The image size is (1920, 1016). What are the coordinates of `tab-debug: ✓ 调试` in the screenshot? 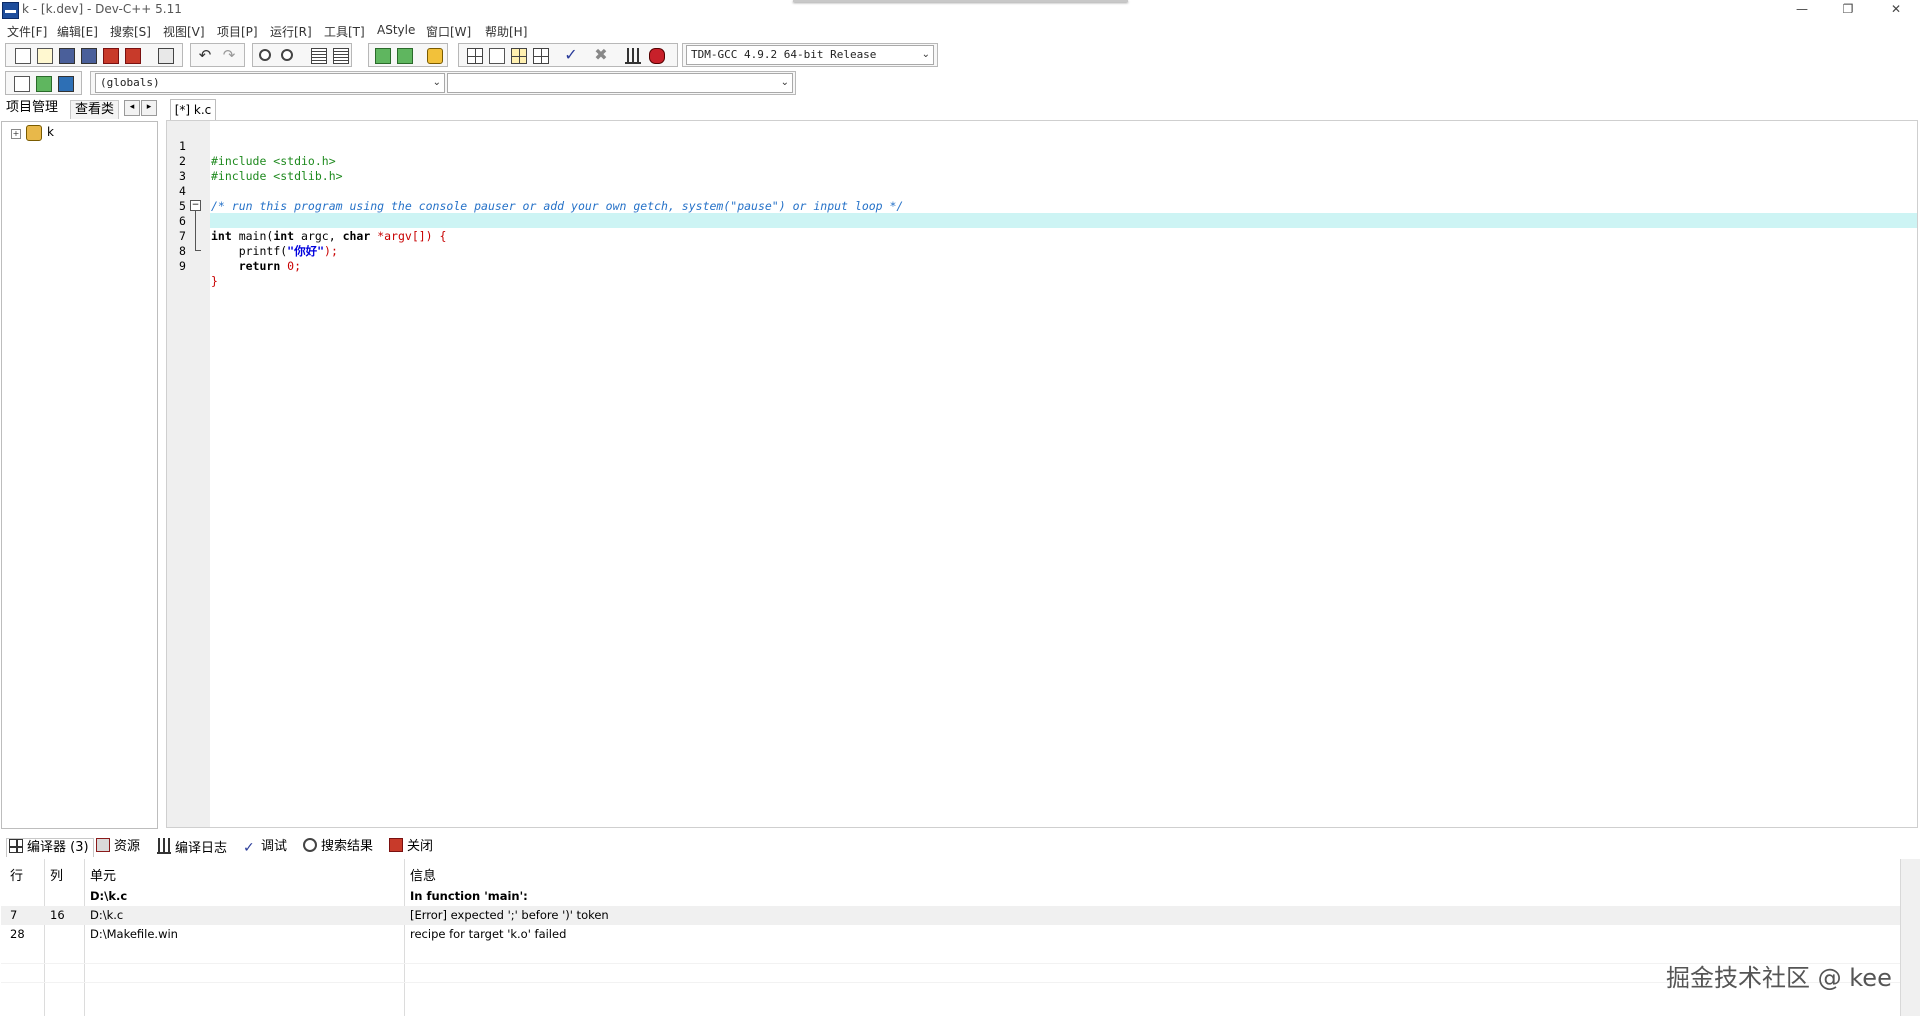 It's located at (265, 847).